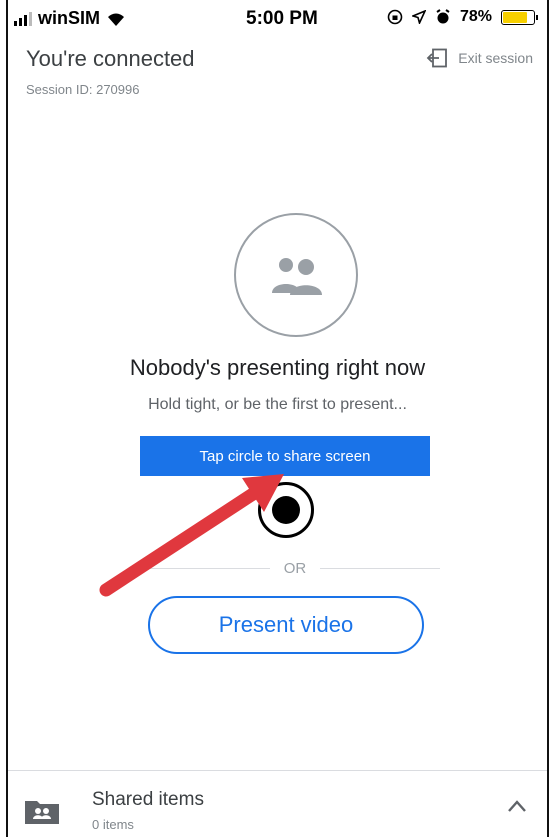 This screenshot has width=555, height=837. What do you see at coordinates (83, 89) in the screenshot?
I see `session-id: Session ID: 270996` at bounding box center [83, 89].